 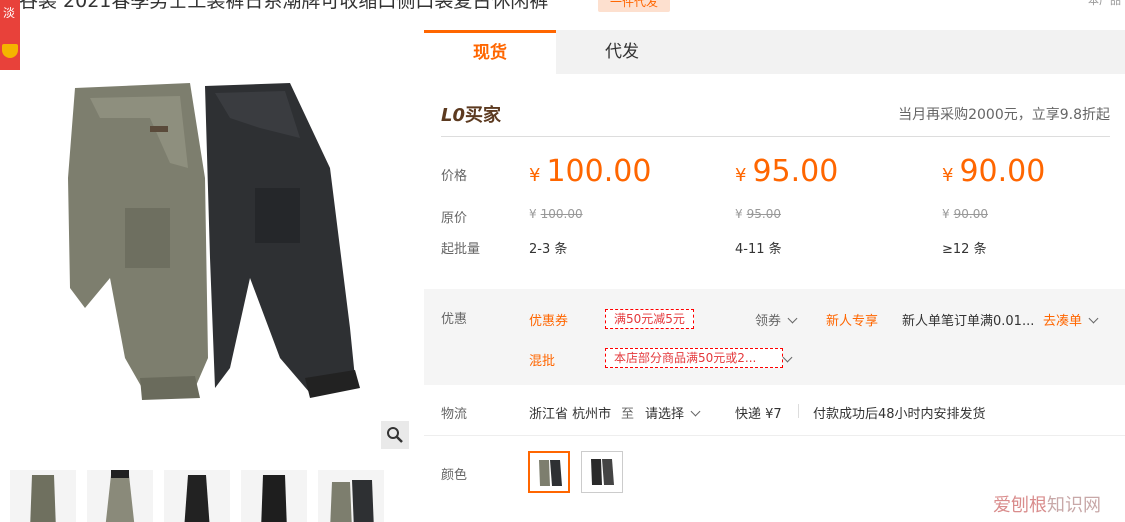 What do you see at coordinates (758, 414) in the screenshot?
I see `express-fee: 快递 ¥7` at bounding box center [758, 414].